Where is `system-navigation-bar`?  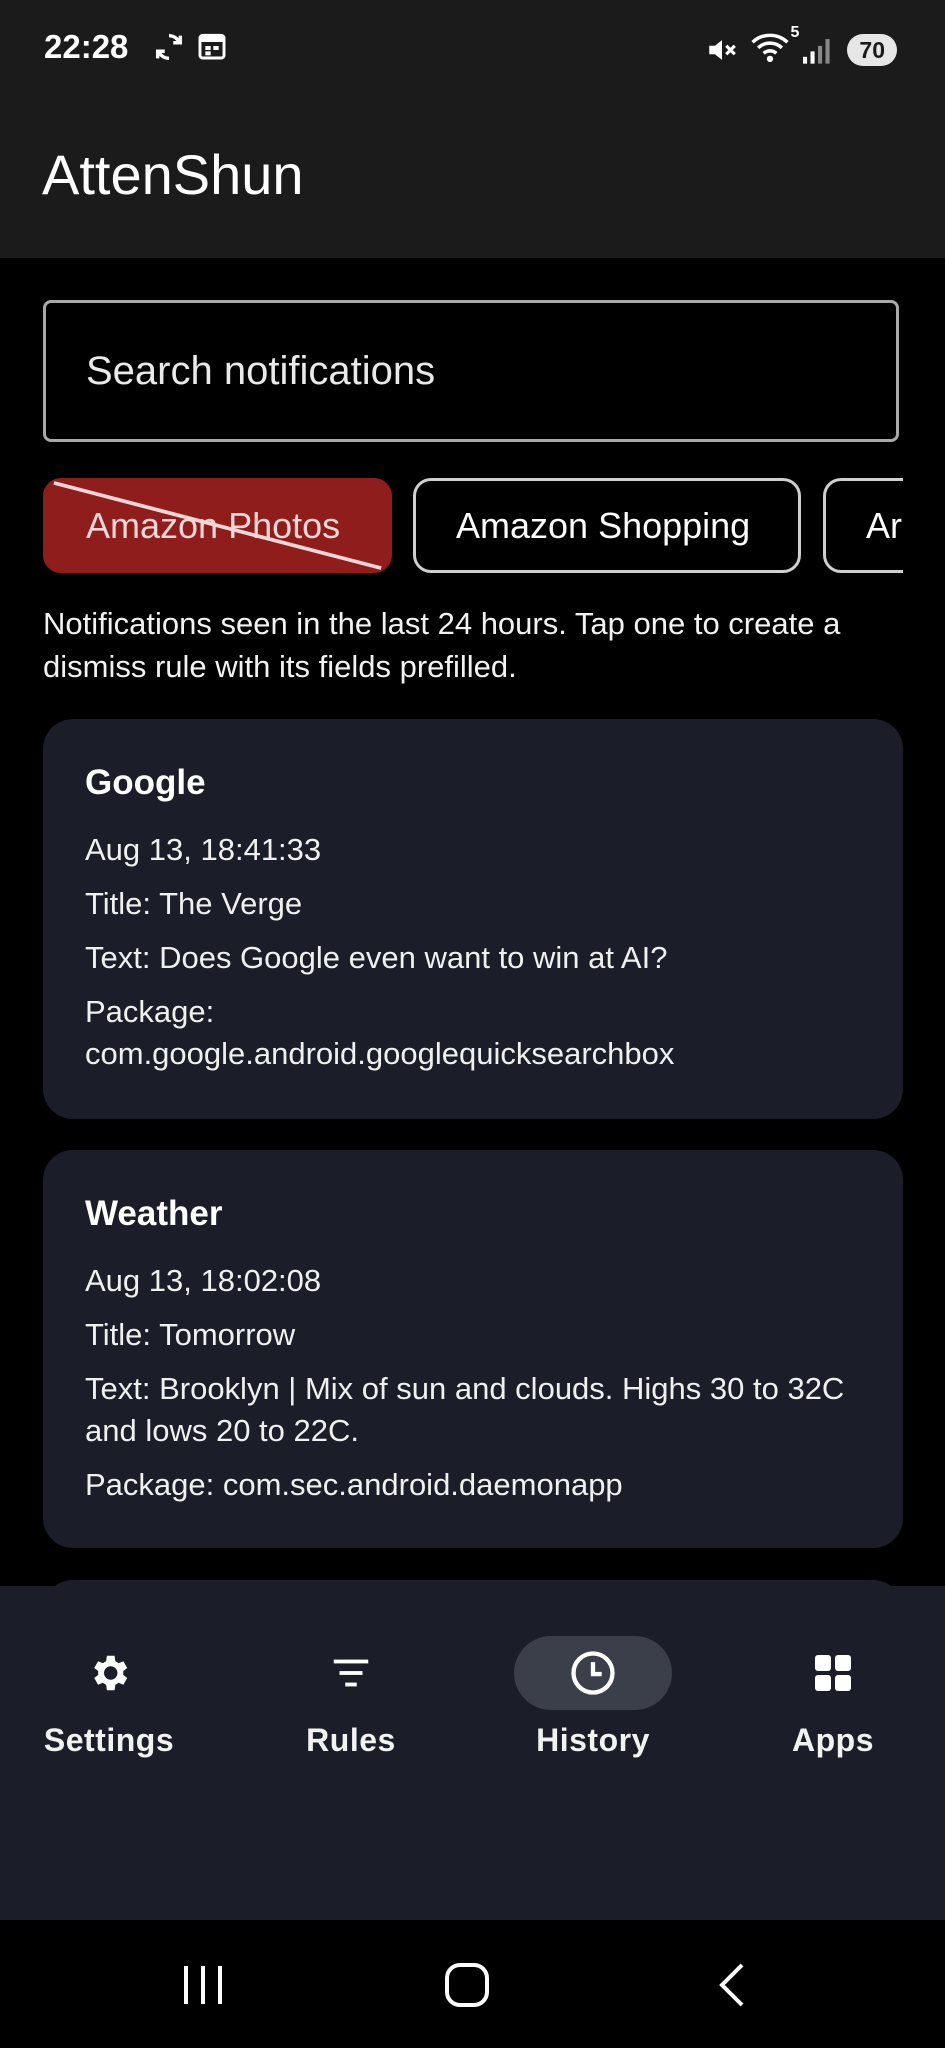
system-navigation-bar is located at coordinates (472, 1984).